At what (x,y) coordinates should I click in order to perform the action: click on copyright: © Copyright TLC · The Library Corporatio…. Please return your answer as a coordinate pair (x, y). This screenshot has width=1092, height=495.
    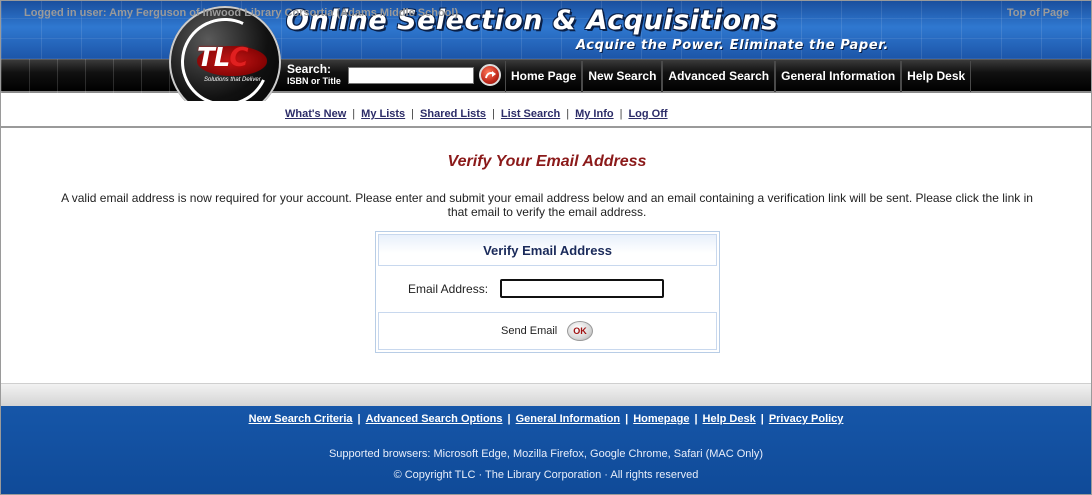
    Looking at the image, I should click on (546, 475).